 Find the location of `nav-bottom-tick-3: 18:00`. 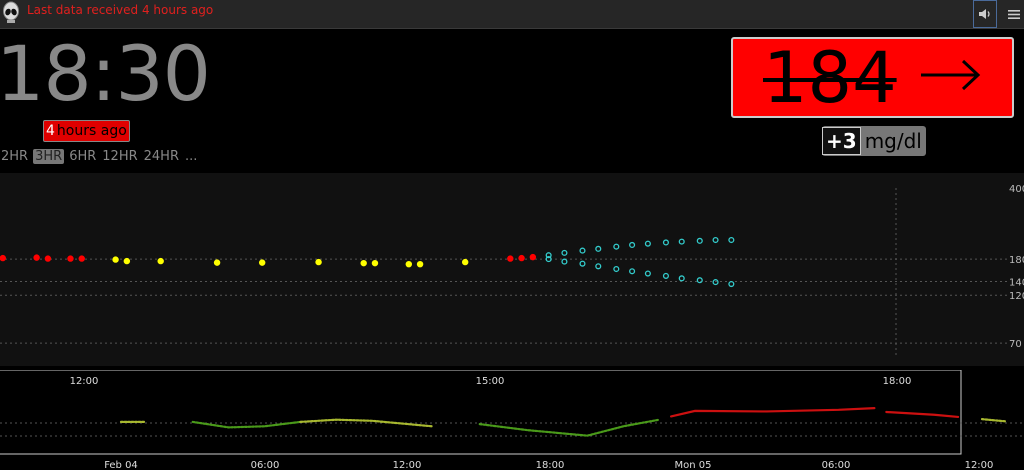

nav-bottom-tick-3: 18:00 is located at coordinates (550, 465).